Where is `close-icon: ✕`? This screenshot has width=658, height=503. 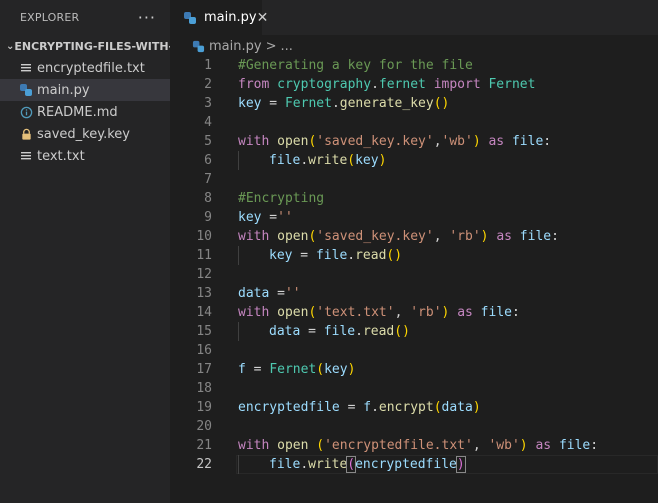
close-icon: ✕ is located at coordinates (263, 18).